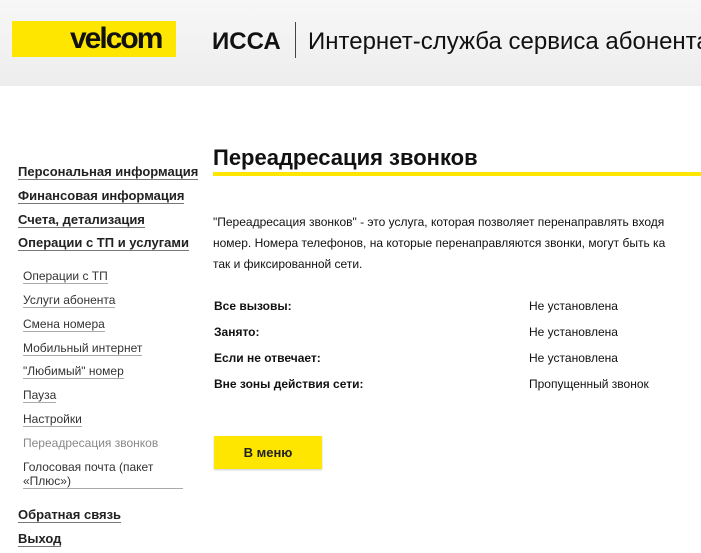 The image size is (701, 553). I want to click on forwarding-label-all-calls: Все вызовы:, so click(253, 306).